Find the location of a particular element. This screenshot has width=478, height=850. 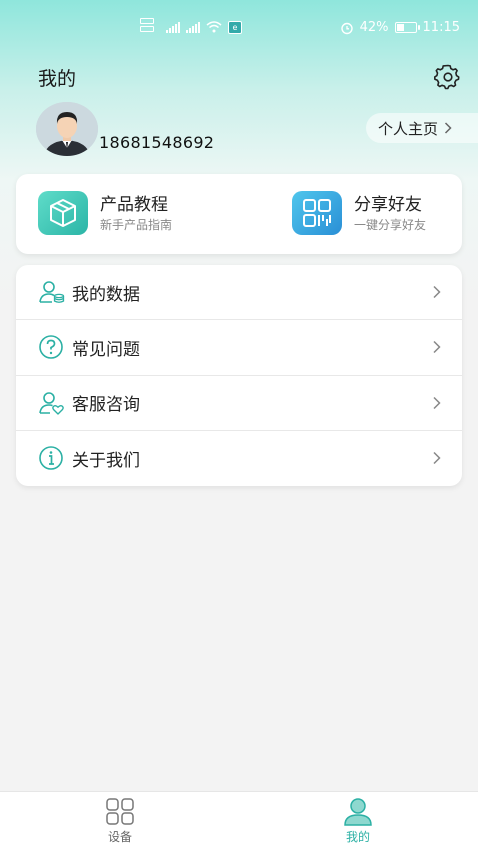

menu-item-about-us: 关于我们 is located at coordinates (239, 458).